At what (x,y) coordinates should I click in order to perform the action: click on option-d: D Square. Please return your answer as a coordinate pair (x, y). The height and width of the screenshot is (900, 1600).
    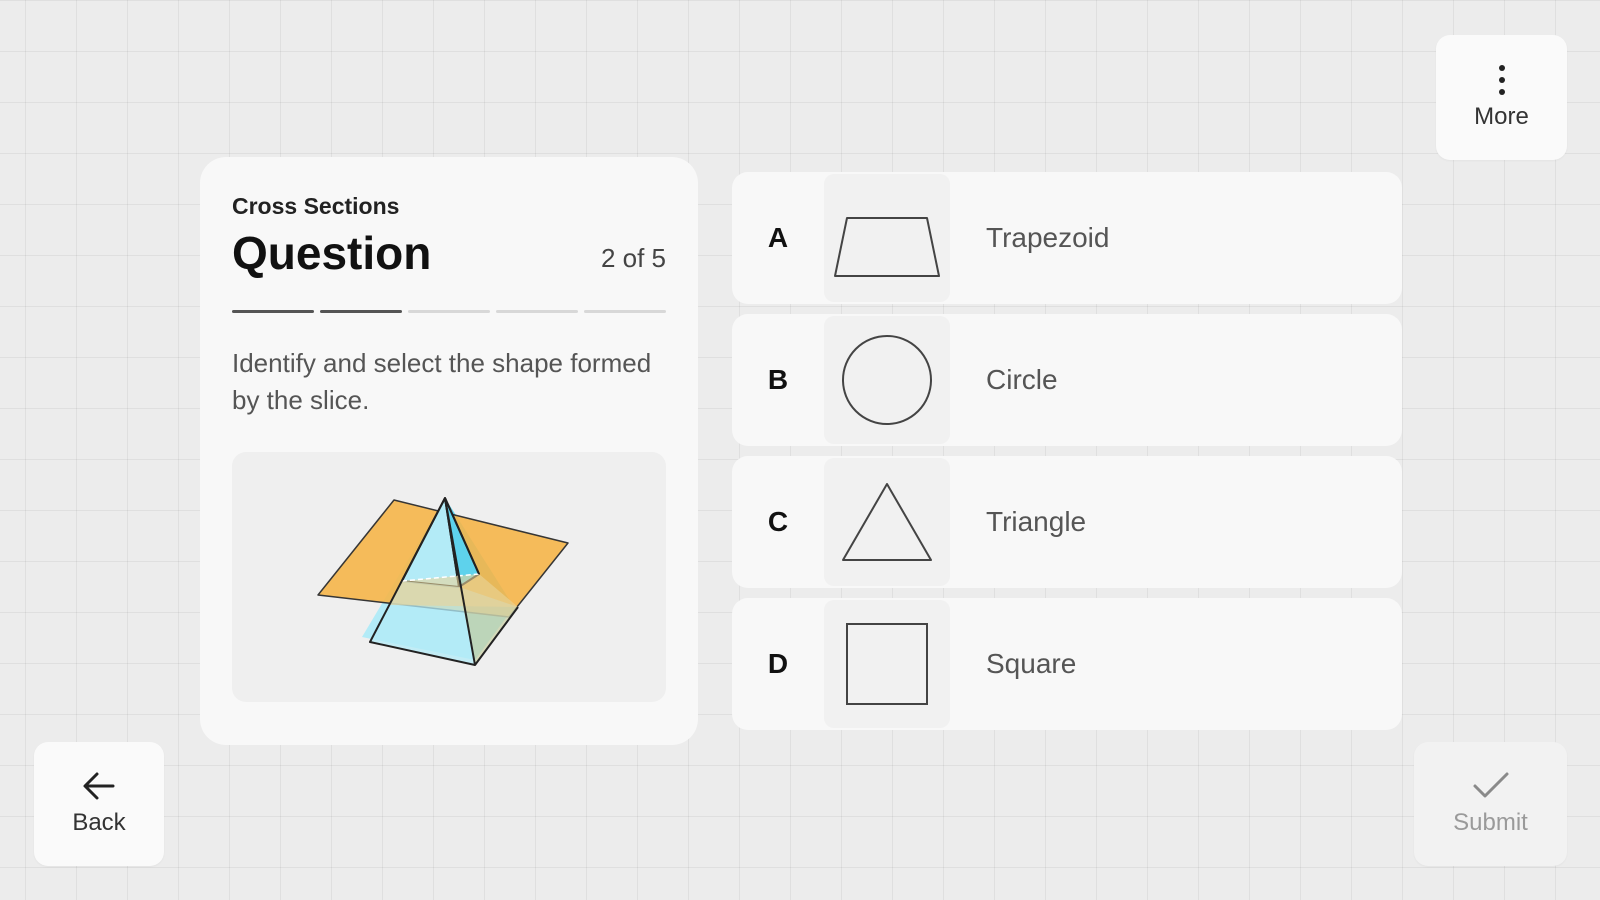
    Looking at the image, I should click on (1067, 664).